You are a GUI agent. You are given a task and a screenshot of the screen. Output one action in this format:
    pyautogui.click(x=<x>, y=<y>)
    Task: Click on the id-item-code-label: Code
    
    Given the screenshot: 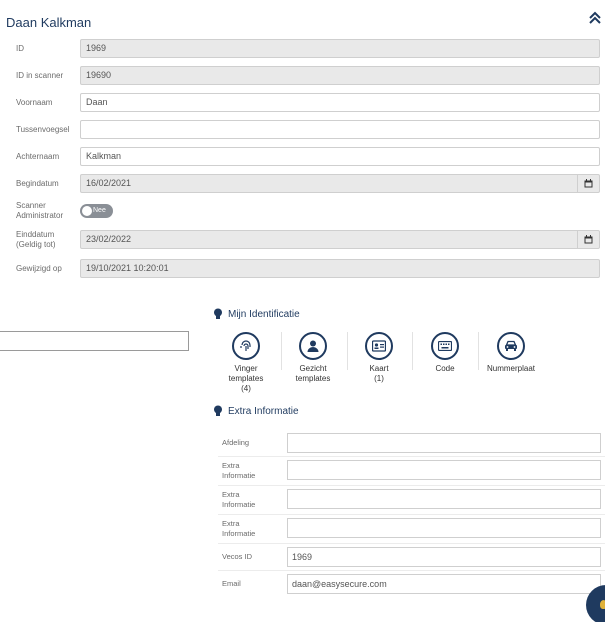 What is the action you would take?
    pyautogui.click(x=445, y=368)
    